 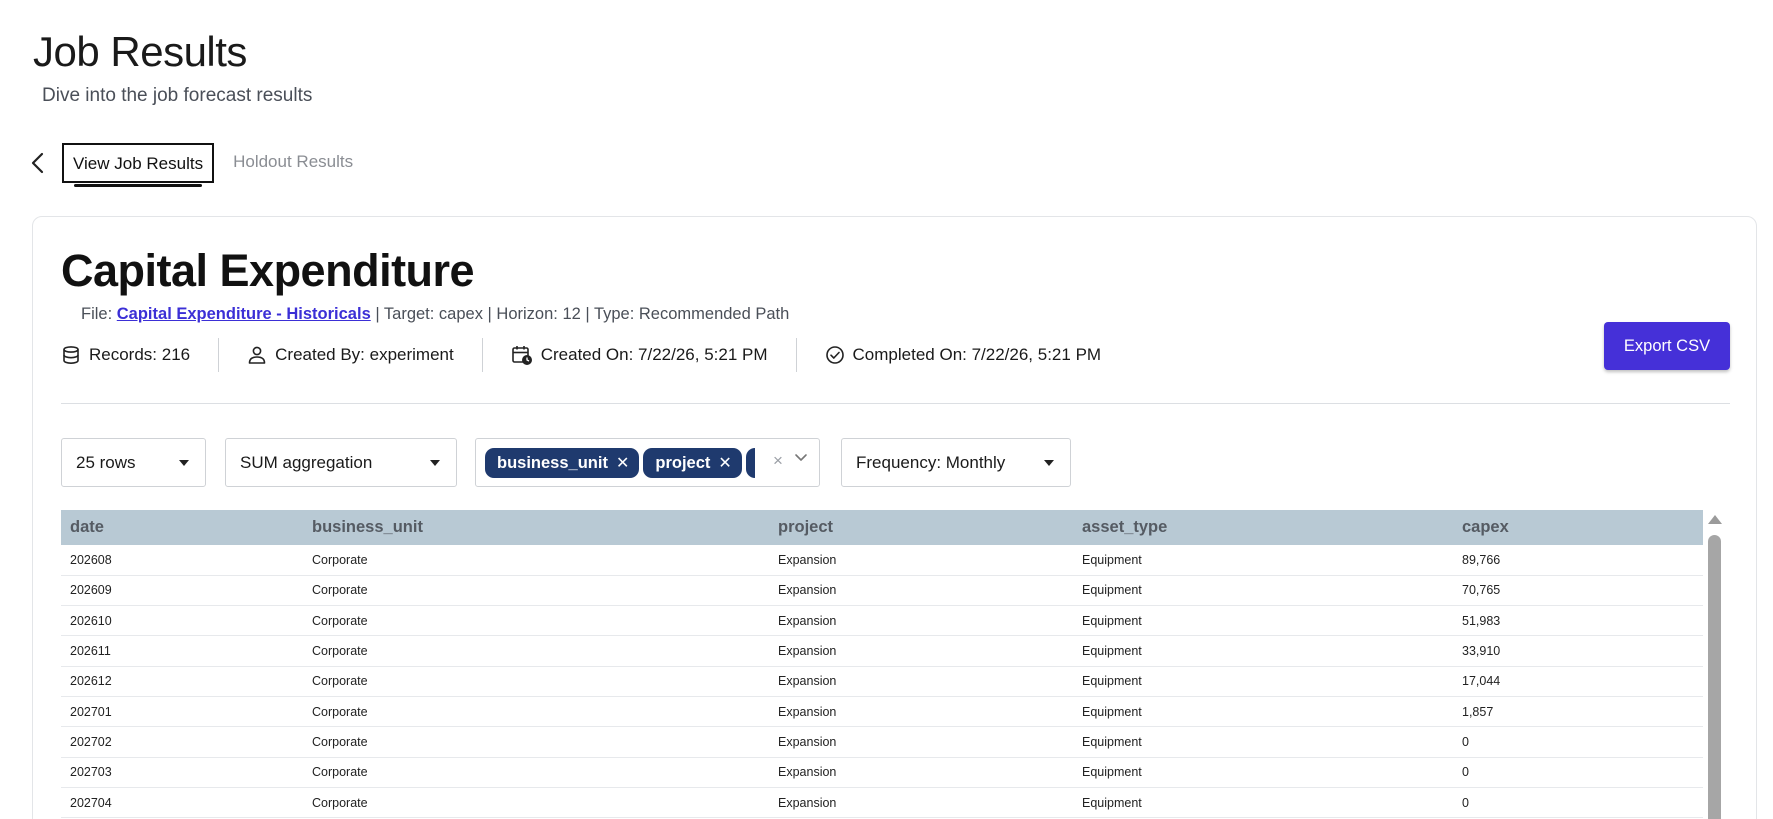 What do you see at coordinates (895, 403) in the screenshot?
I see `section-divider` at bounding box center [895, 403].